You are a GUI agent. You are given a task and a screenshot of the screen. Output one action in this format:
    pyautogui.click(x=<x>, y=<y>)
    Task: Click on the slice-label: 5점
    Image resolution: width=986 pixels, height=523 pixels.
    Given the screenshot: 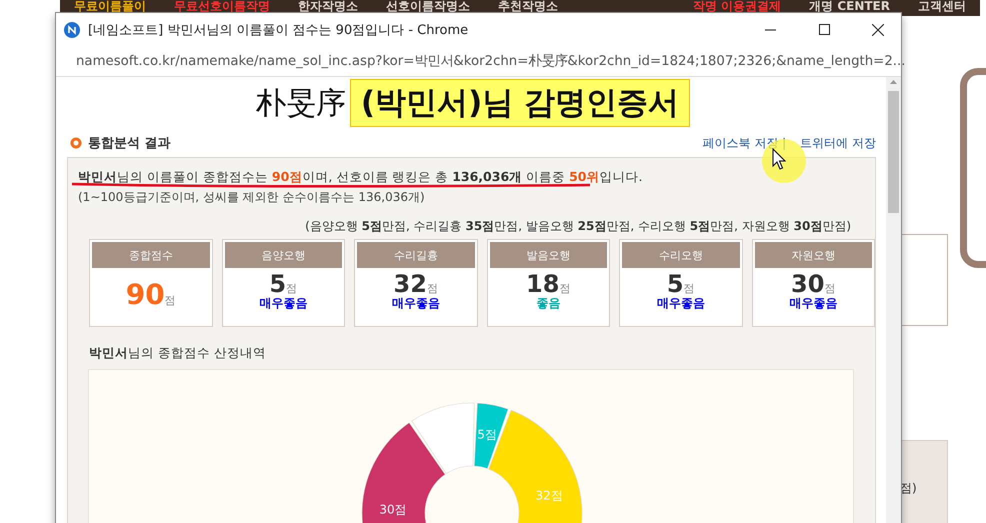 What is the action you would take?
    pyautogui.click(x=487, y=435)
    